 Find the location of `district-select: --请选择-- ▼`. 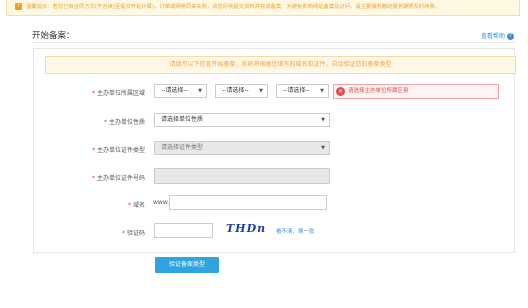

district-select: --请选择-- ▼ is located at coordinates (302, 91).